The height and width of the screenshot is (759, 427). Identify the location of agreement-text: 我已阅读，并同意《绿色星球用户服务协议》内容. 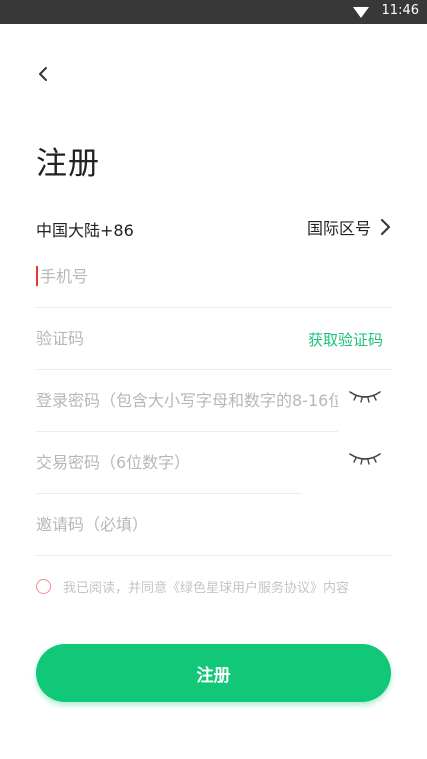
(206, 586).